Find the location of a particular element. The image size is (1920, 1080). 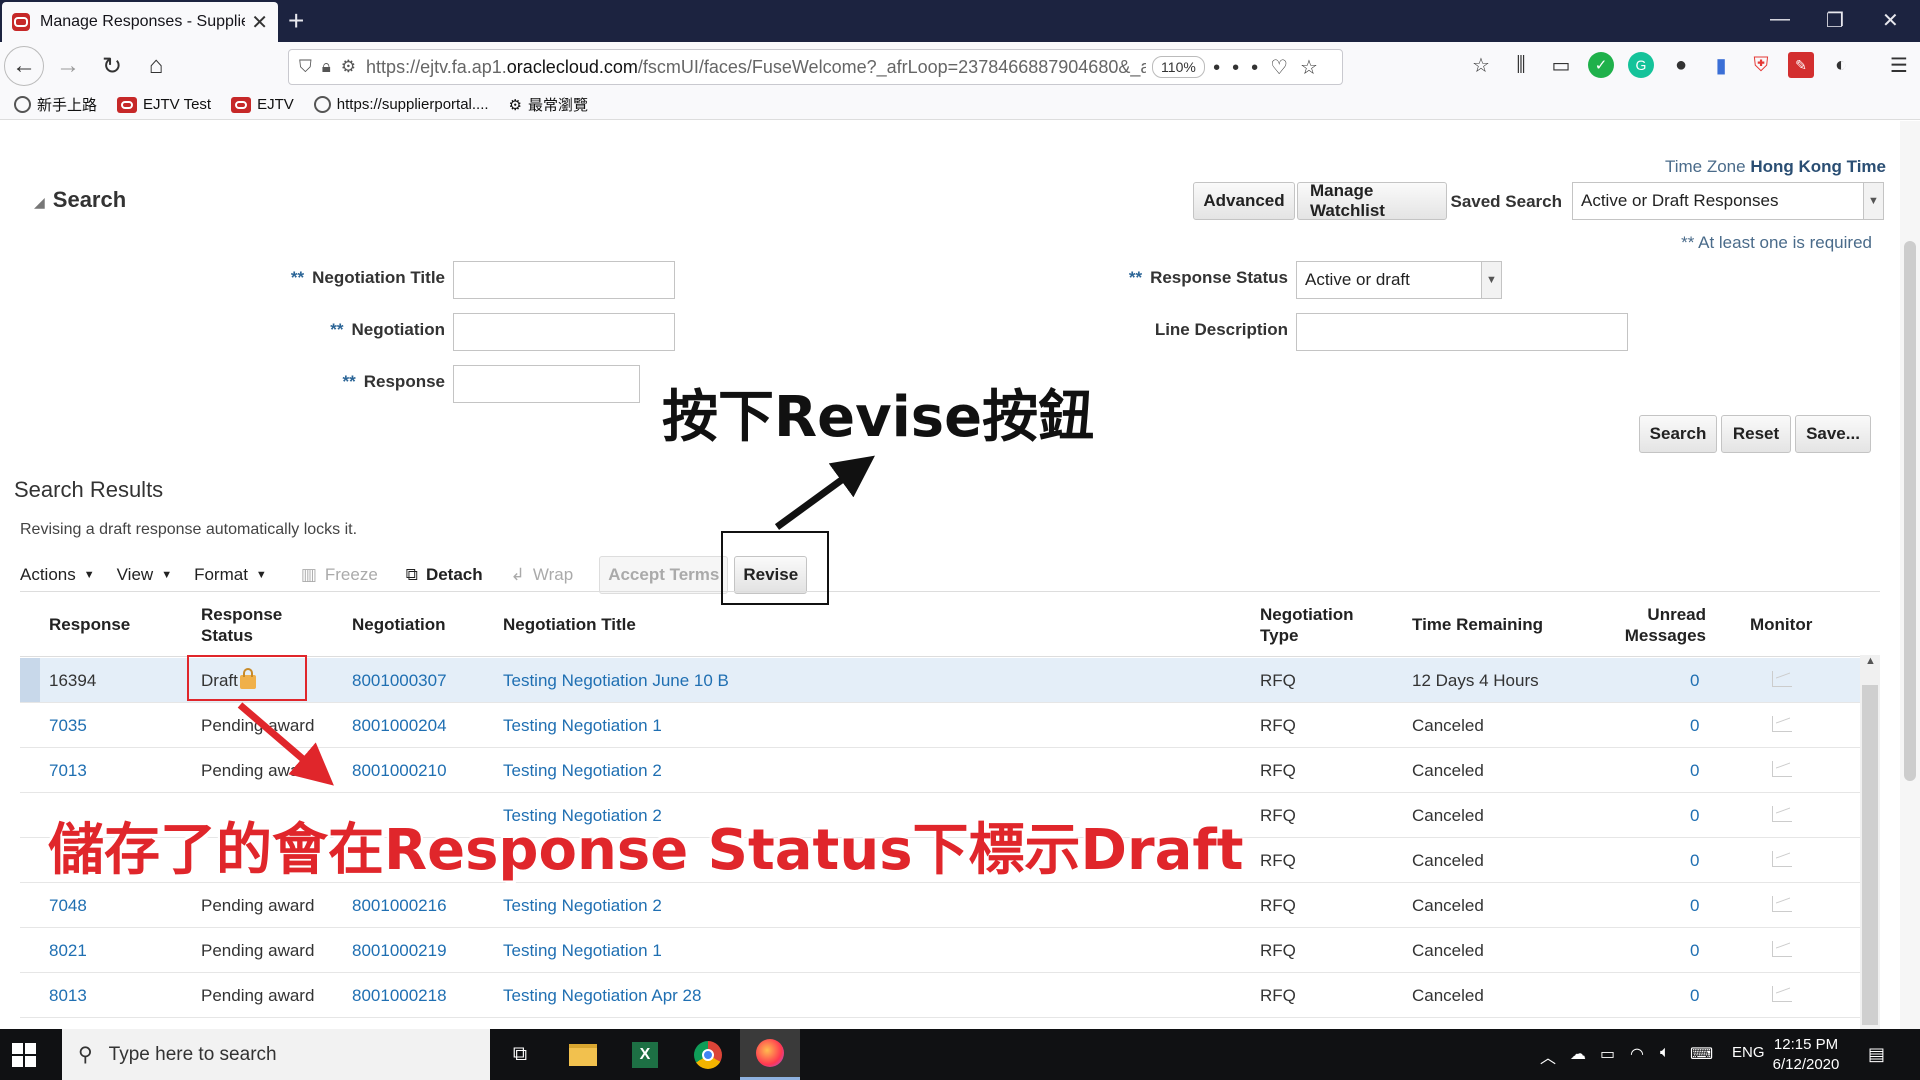

task-view-icon: ⧉ is located at coordinates (520, 1054).